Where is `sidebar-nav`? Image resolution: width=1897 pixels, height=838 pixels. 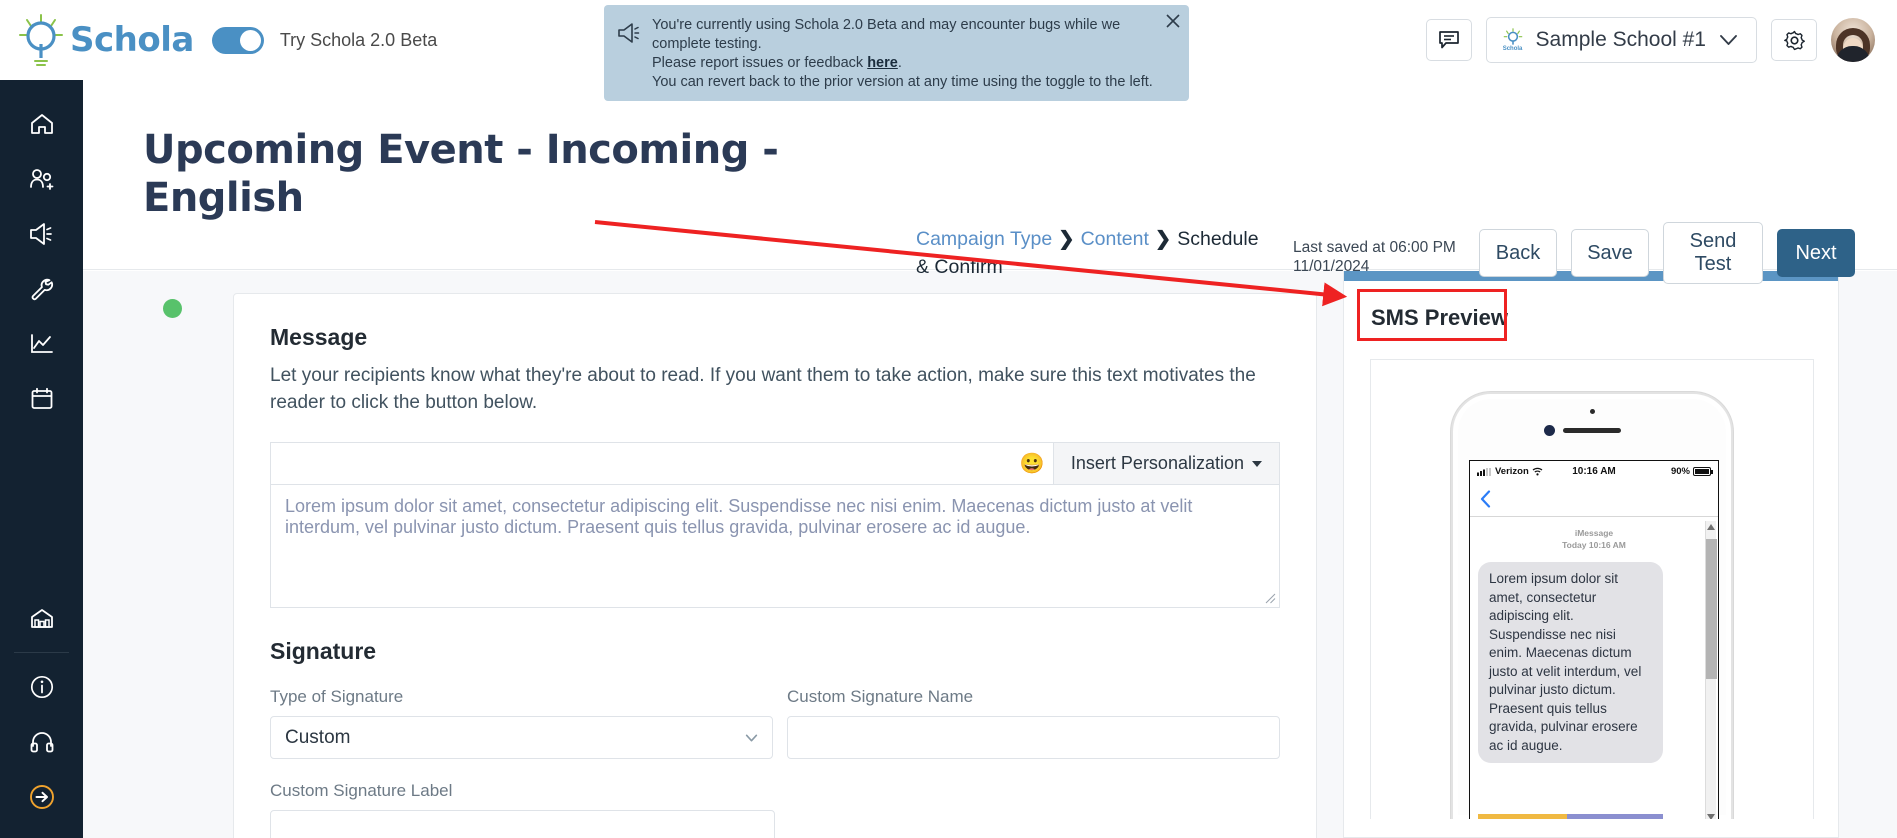 sidebar-nav is located at coordinates (41, 253).